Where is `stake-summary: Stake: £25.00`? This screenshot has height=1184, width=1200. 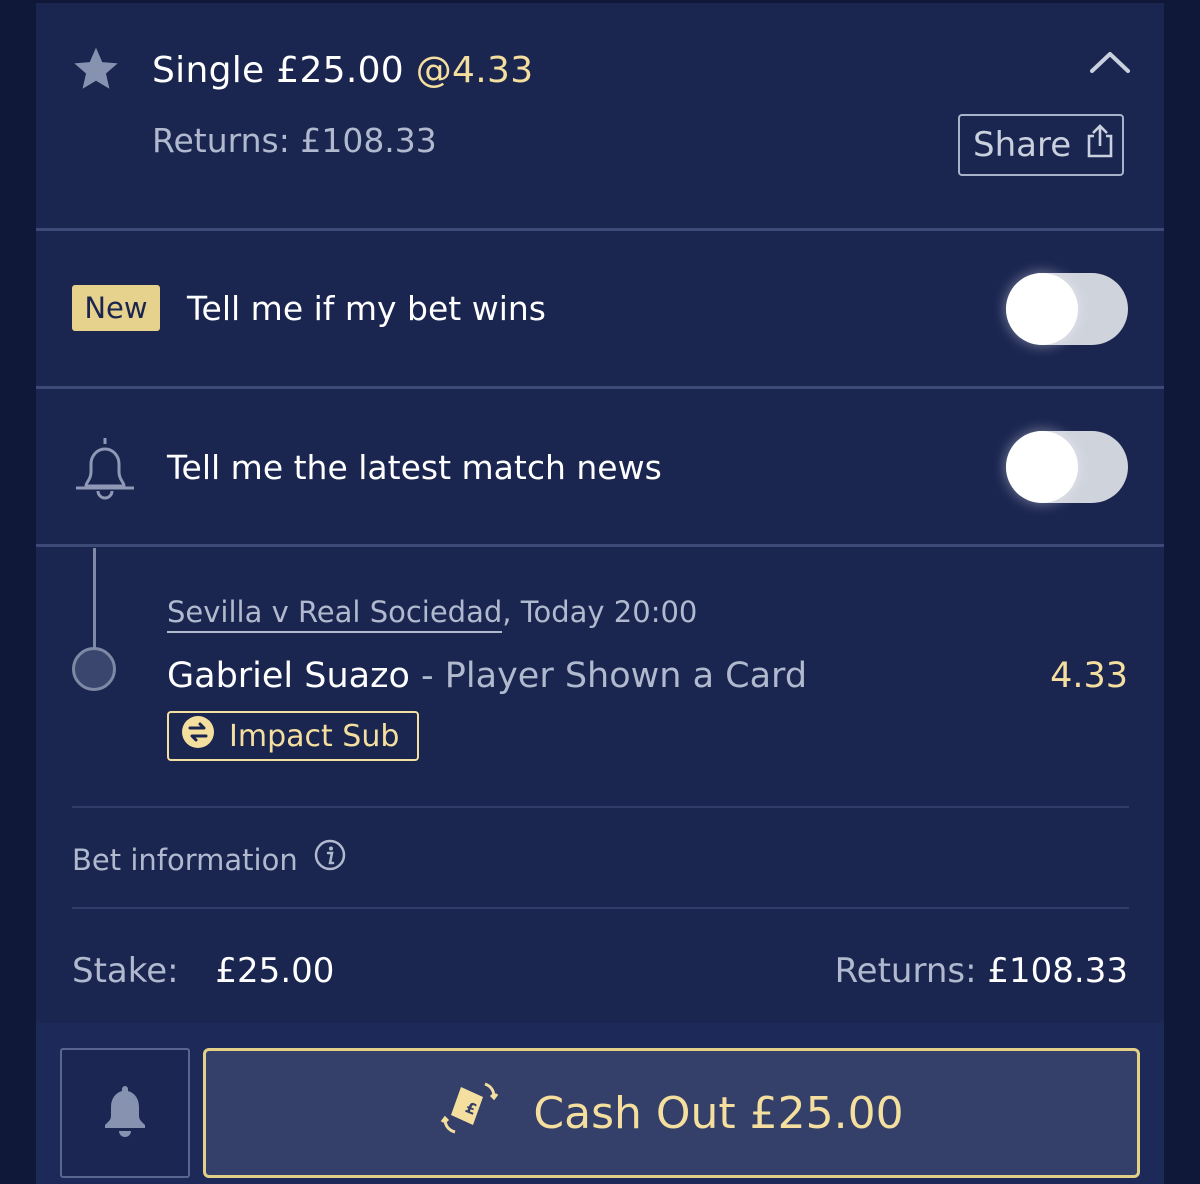
stake-summary: Stake: £25.00 is located at coordinates (203, 971).